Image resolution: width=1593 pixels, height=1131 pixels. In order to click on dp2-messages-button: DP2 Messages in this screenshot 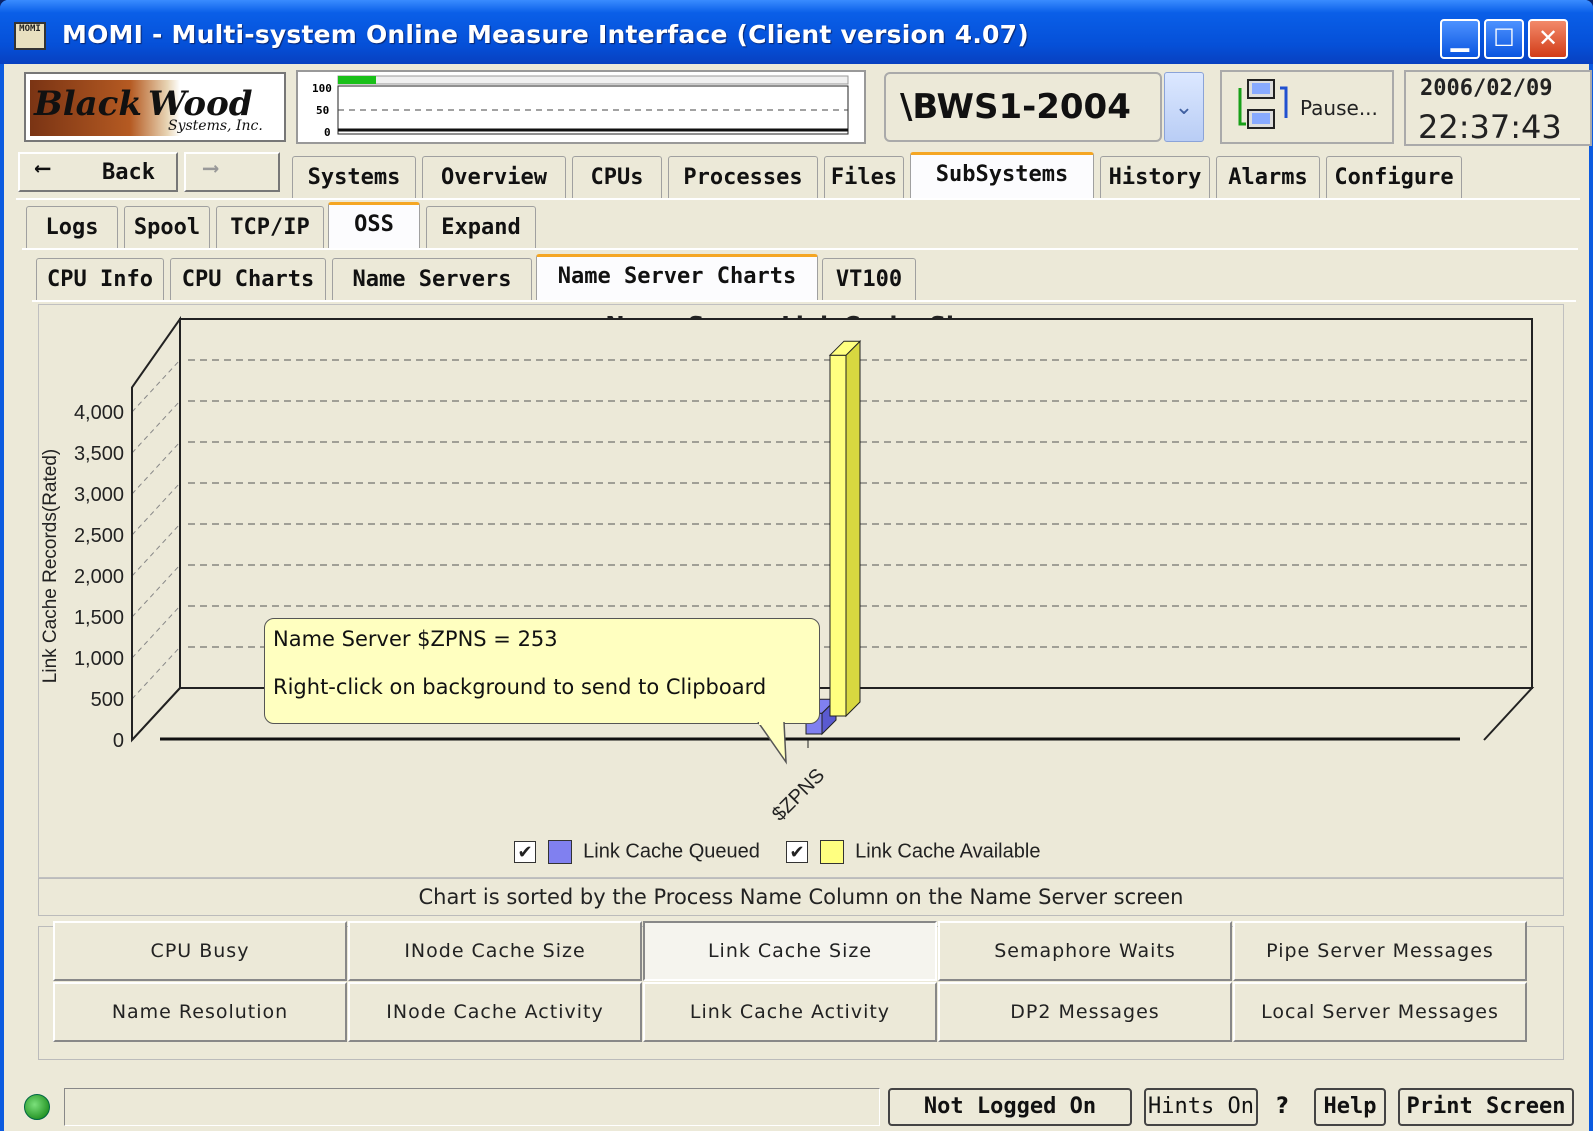, I will do `click(1085, 1012)`.